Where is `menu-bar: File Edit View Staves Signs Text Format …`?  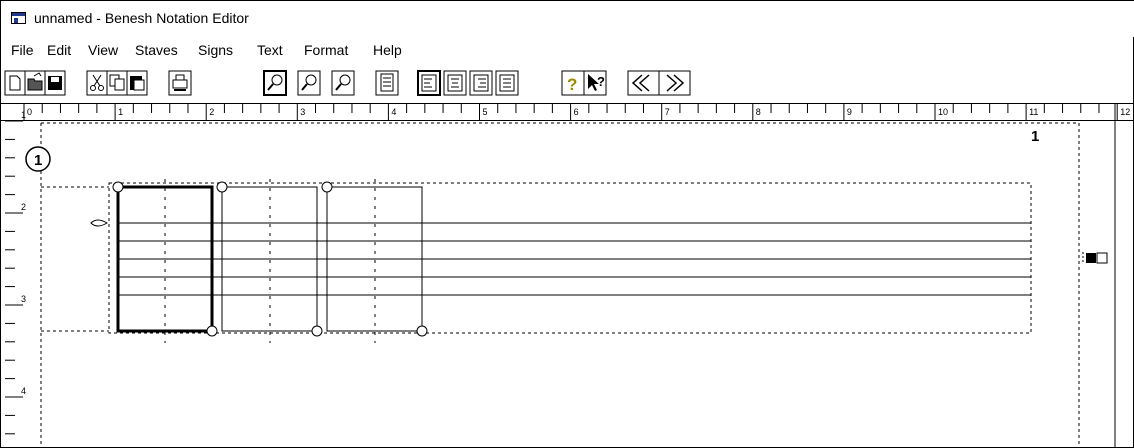
menu-bar: File Edit View Staves Signs Text Format … is located at coordinates (567, 51).